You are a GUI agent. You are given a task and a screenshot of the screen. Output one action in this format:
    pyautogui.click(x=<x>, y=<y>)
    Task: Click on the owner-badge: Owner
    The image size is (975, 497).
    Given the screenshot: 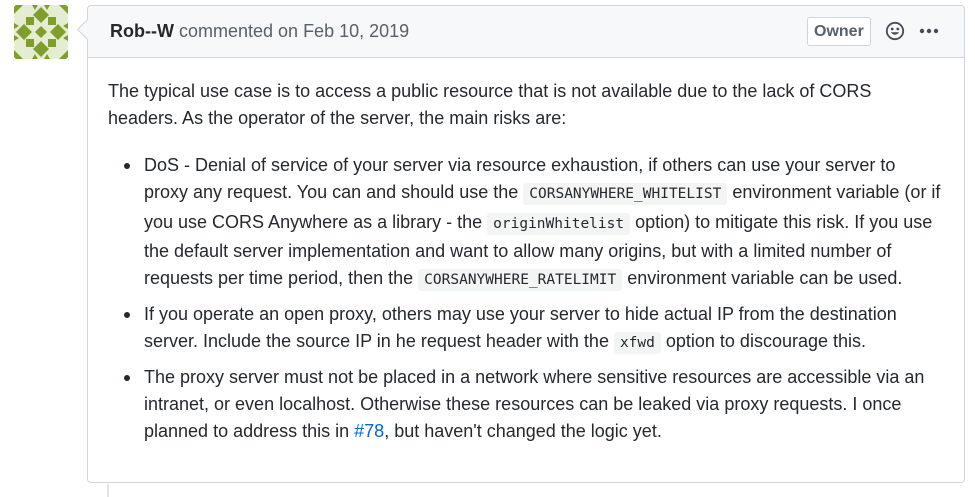 What is the action you would take?
    pyautogui.click(x=839, y=31)
    